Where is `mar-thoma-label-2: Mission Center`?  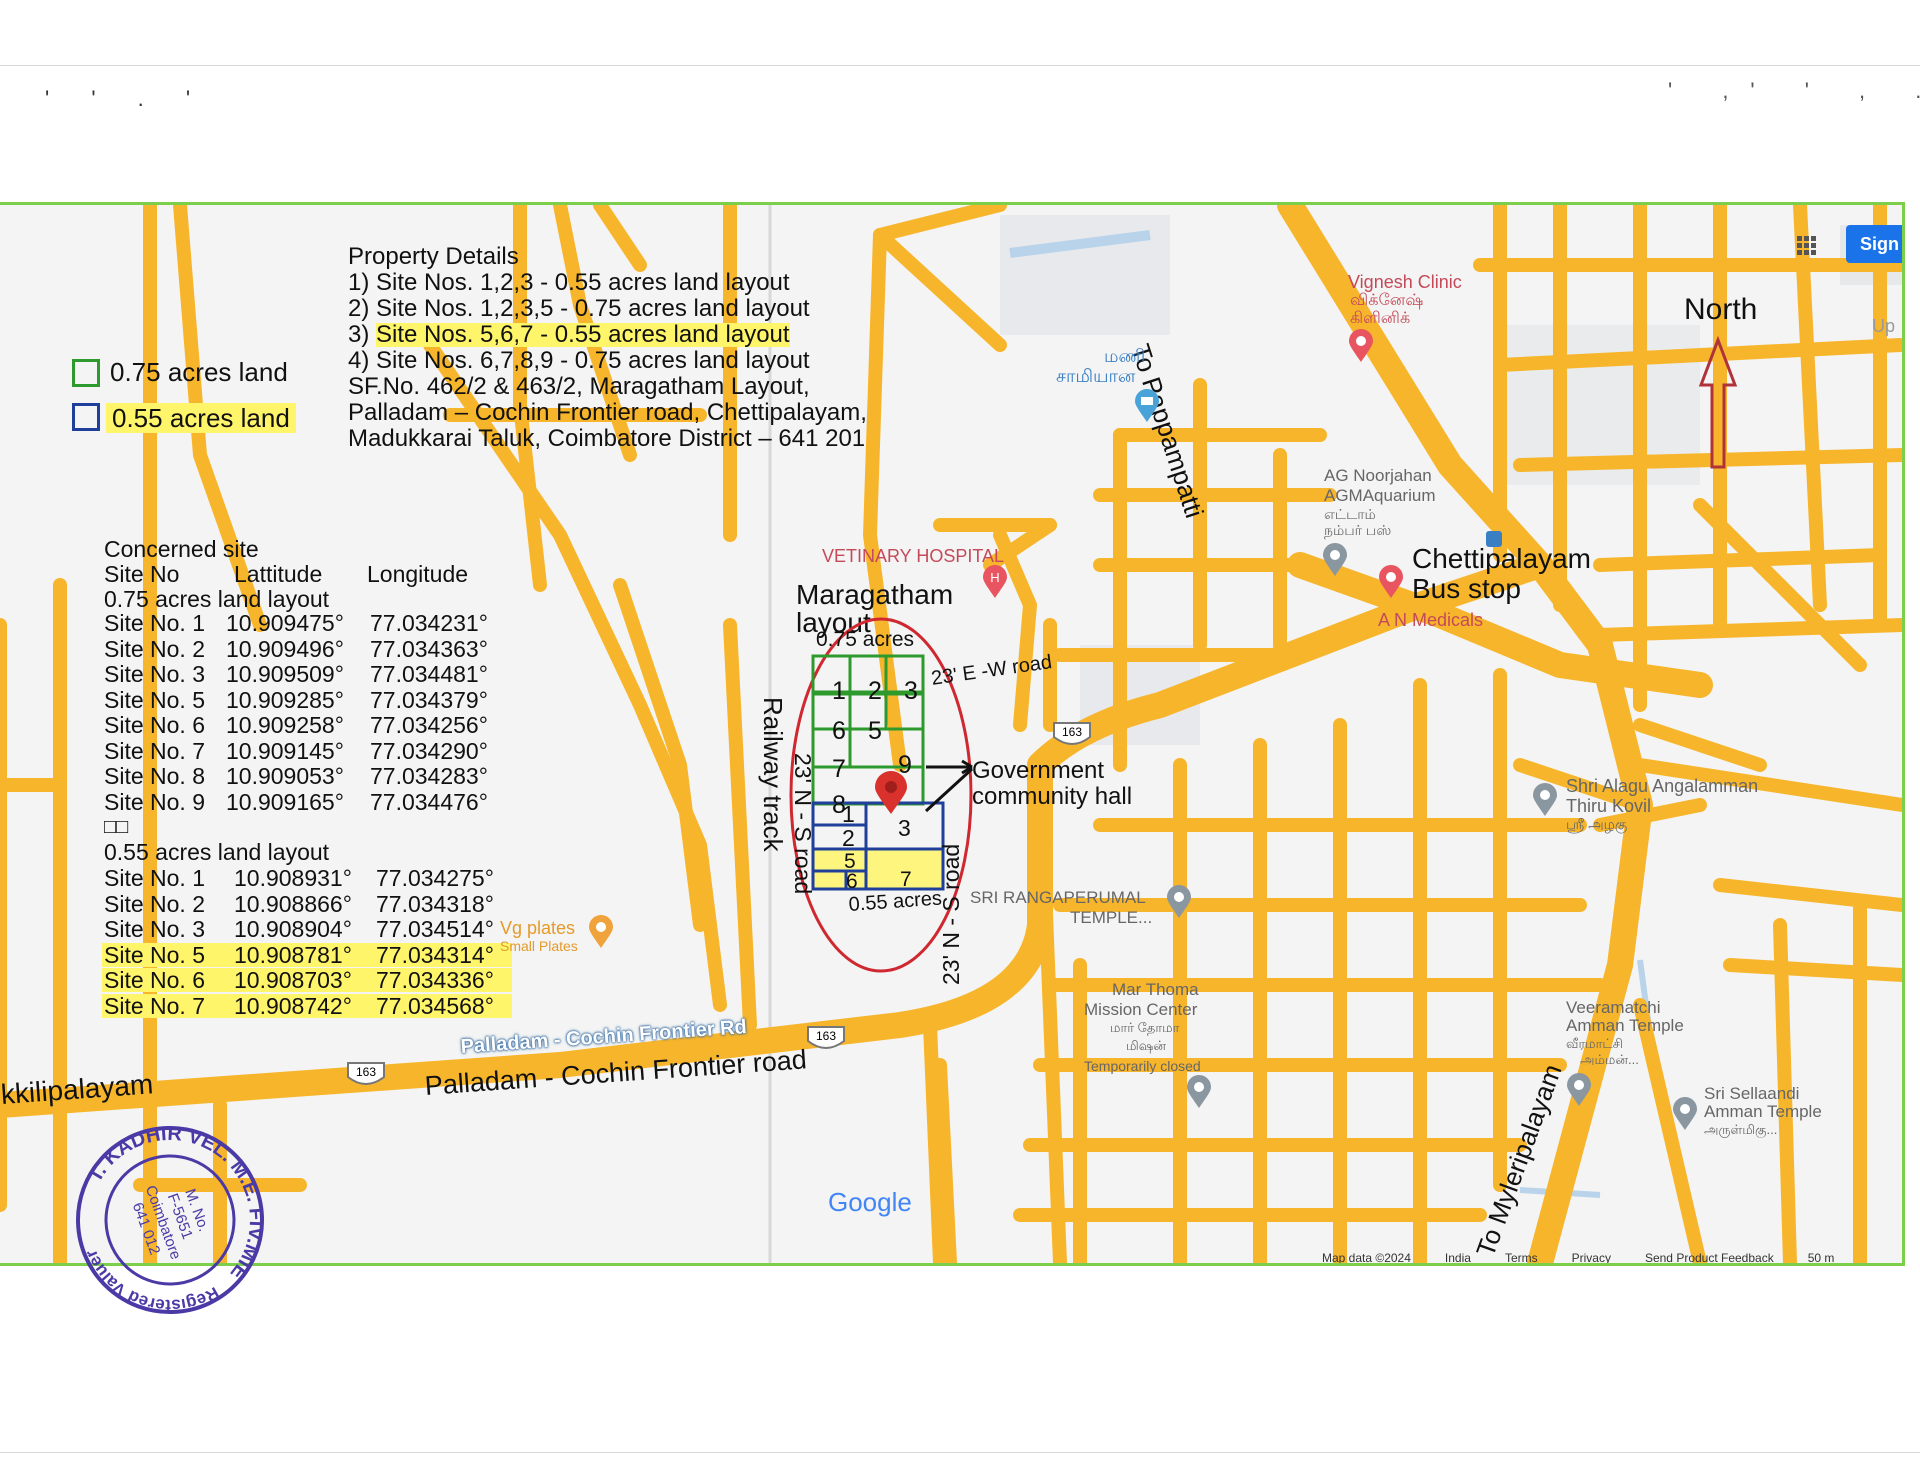 mar-thoma-label-2: Mission Center is located at coordinates (1141, 1009).